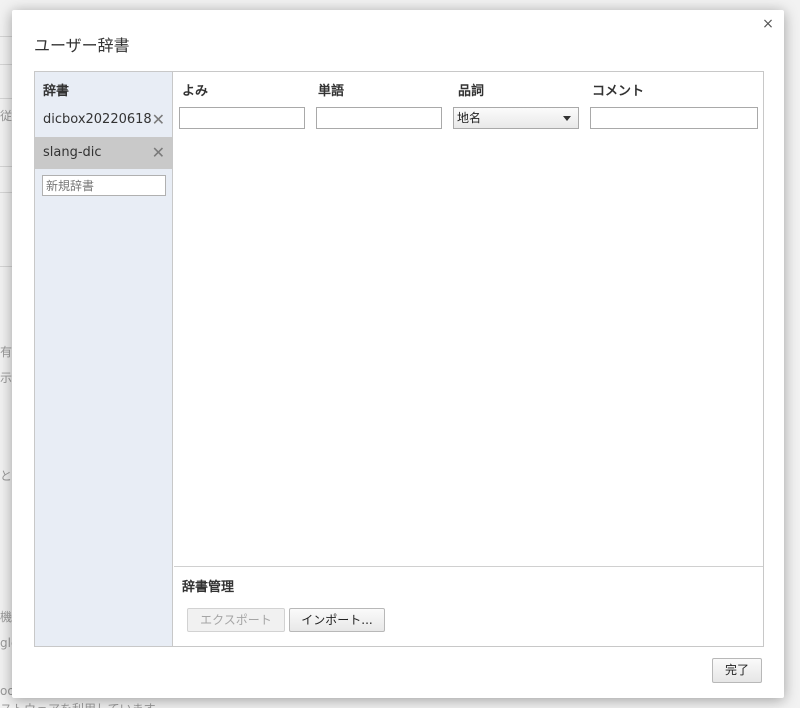 The width and height of the screenshot is (800, 708). I want to click on reading-input, so click(242, 118).